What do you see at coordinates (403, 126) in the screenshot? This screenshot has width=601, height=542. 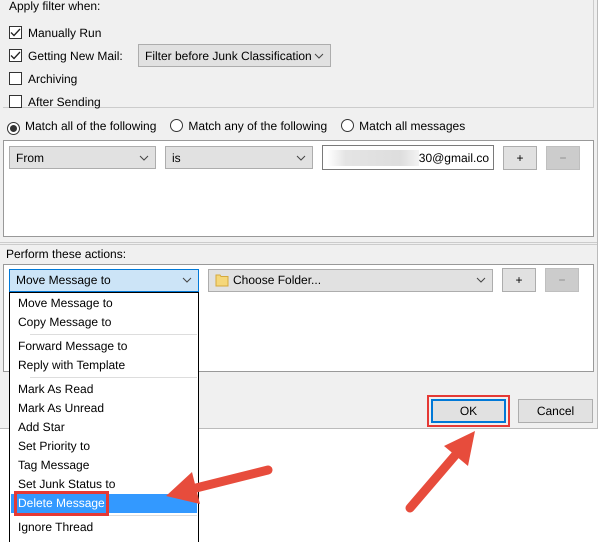 I see `radio-option: Match all messages` at bounding box center [403, 126].